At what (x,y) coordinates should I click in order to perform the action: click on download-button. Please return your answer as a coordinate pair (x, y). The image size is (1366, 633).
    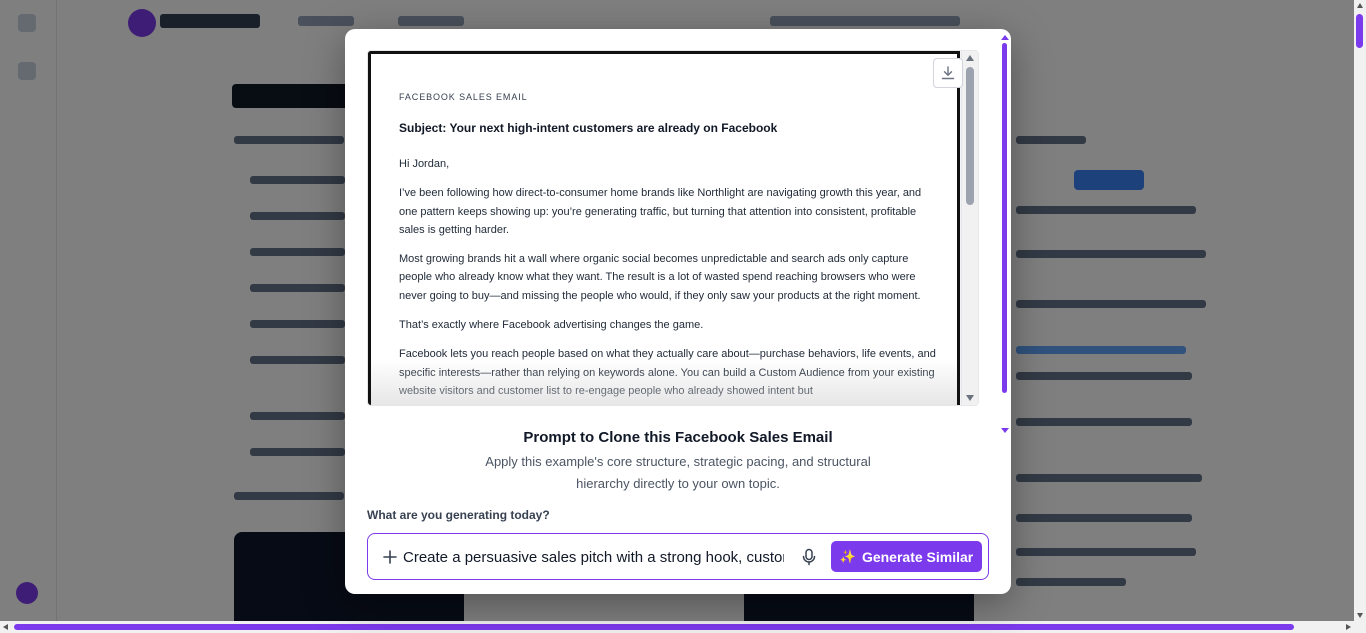
    Looking at the image, I should click on (948, 73).